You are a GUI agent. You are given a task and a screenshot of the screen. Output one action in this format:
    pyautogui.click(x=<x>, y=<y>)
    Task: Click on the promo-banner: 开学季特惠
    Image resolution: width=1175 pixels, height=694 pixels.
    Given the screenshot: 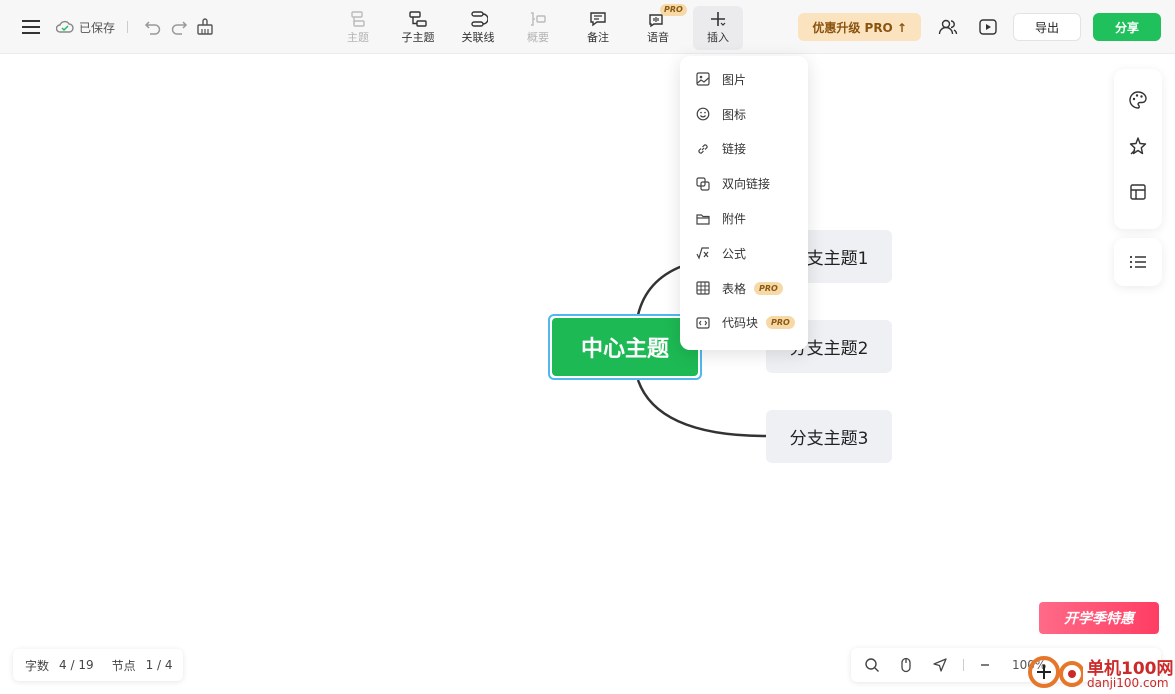 What is the action you would take?
    pyautogui.click(x=1099, y=618)
    